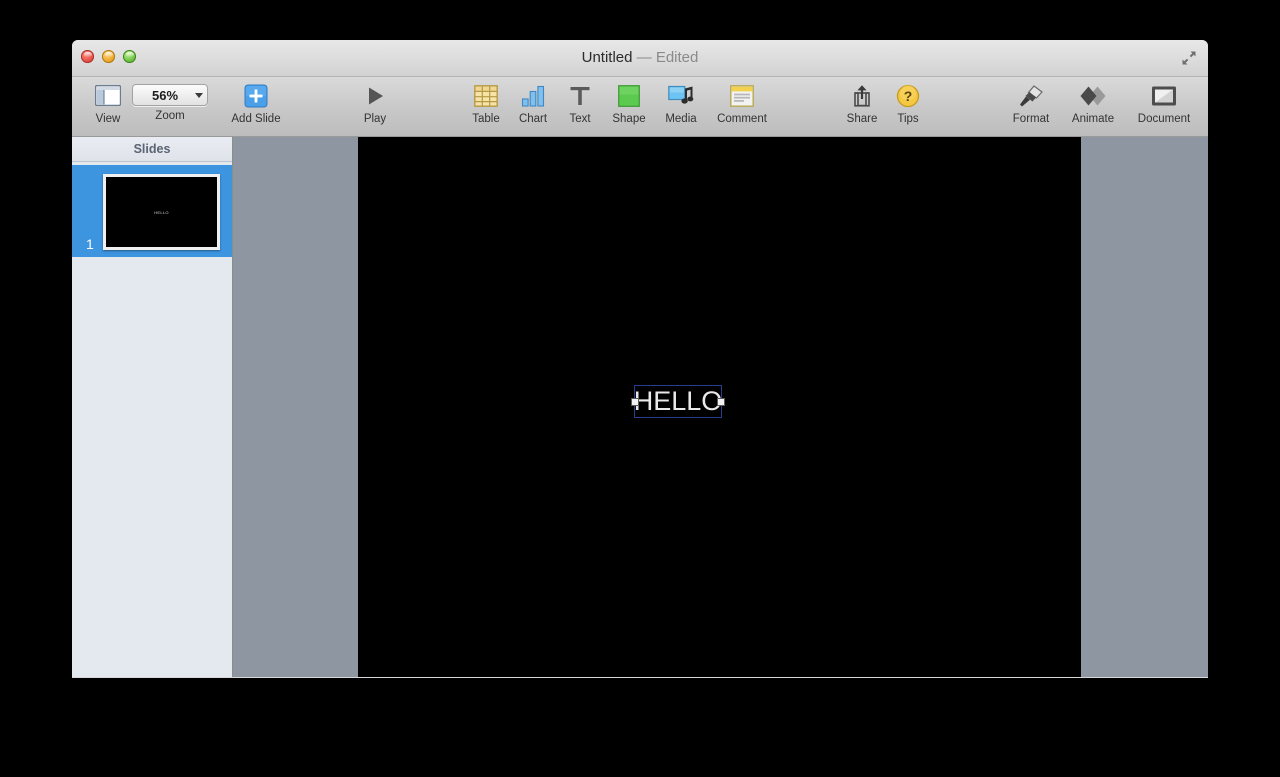 The height and width of the screenshot is (777, 1280). I want to click on toolbar-play-button: Play, so click(375, 103).